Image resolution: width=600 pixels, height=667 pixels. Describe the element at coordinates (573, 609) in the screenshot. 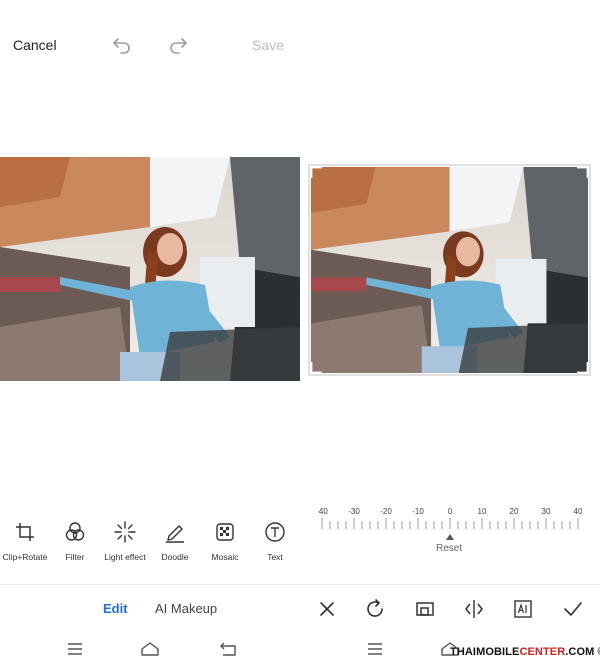

I see `check-icon` at that location.